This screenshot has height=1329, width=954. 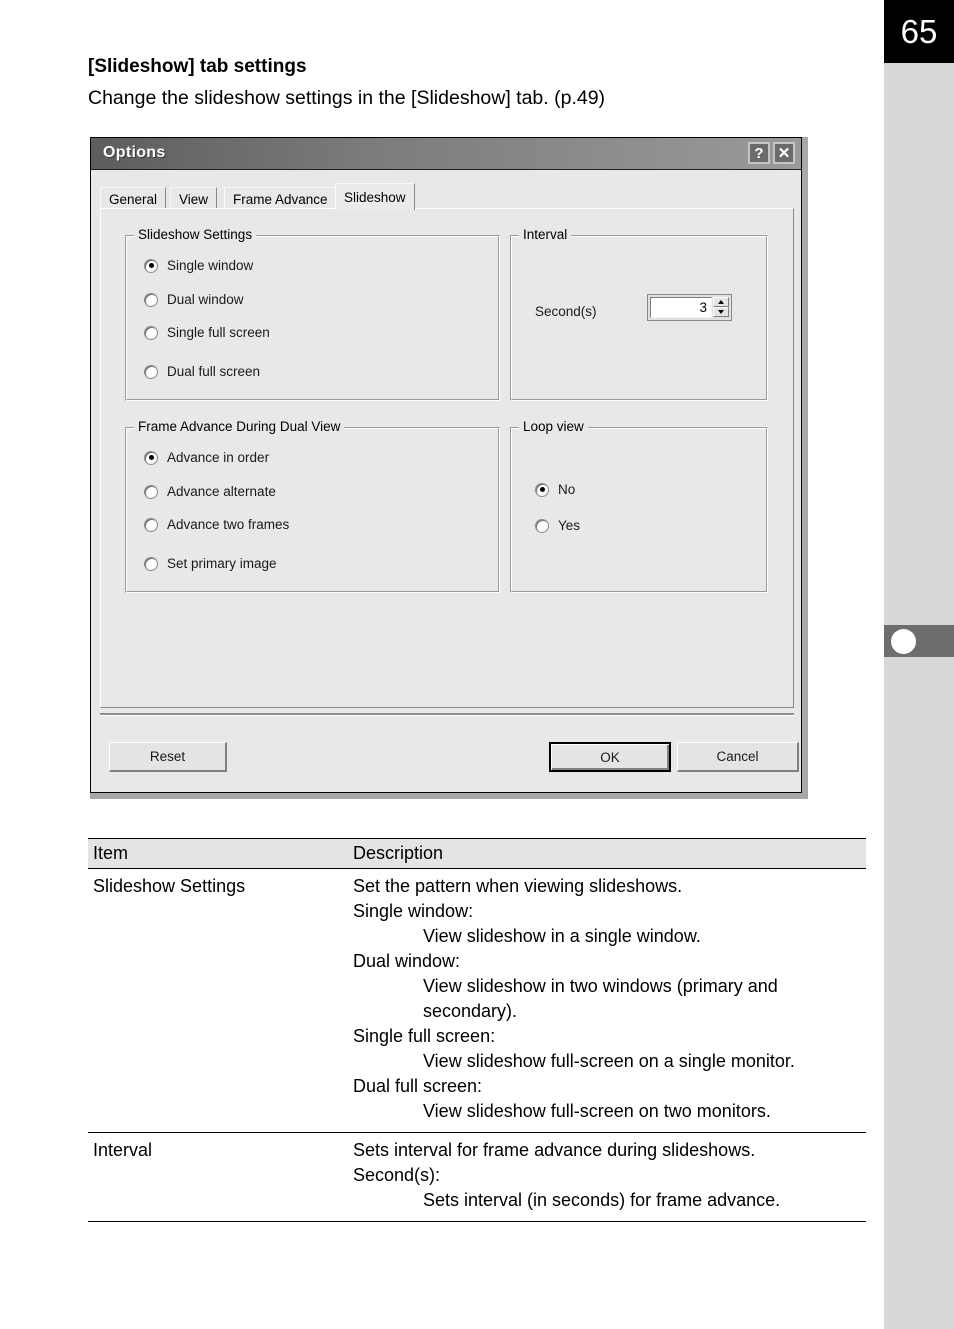 What do you see at coordinates (218, 332) in the screenshot?
I see `radio-label: Single full screen` at bounding box center [218, 332].